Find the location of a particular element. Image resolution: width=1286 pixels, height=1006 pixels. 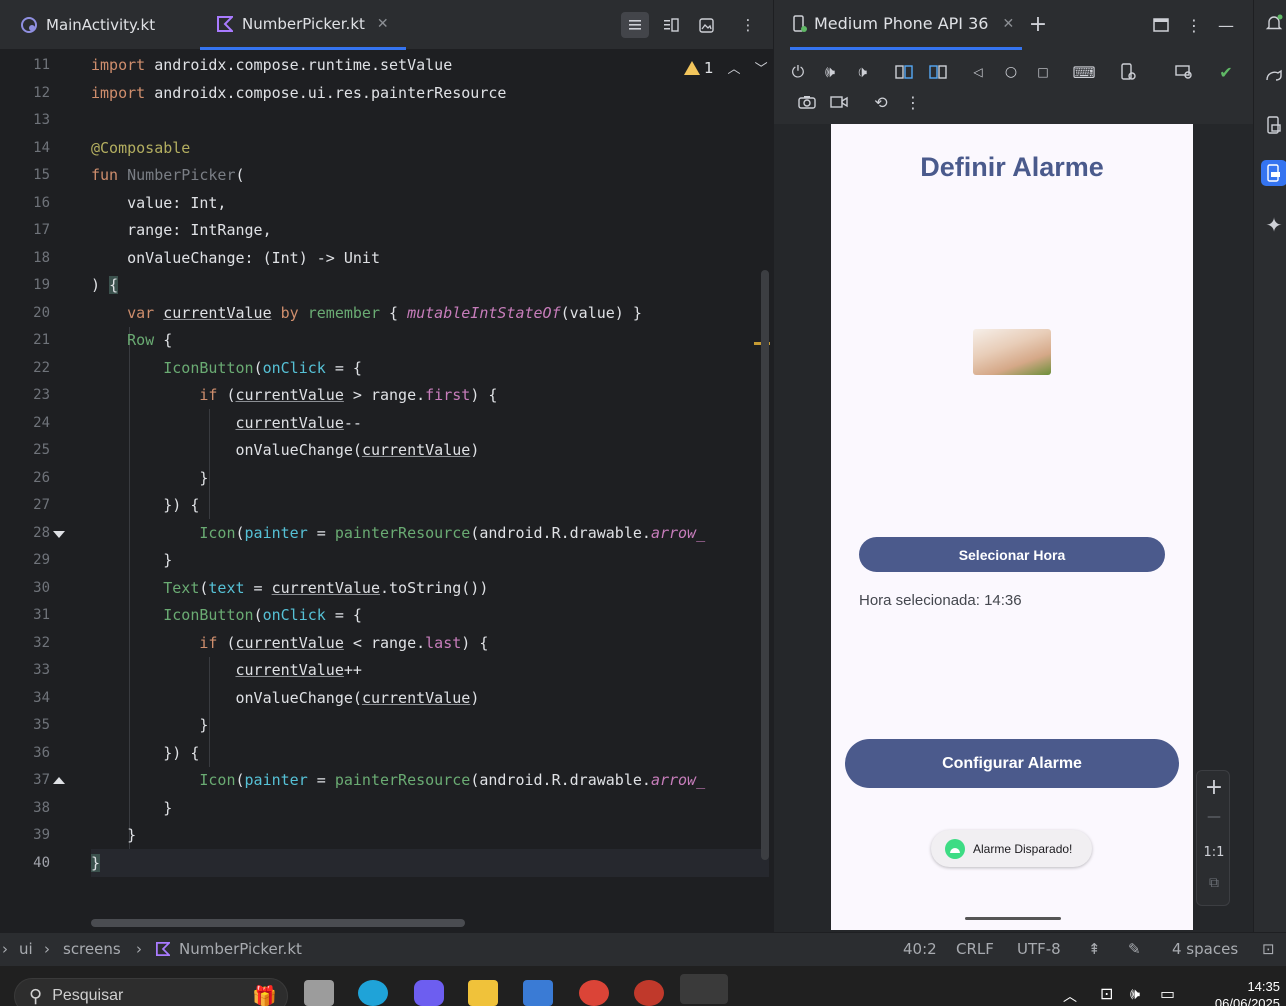

search-placeholder: Pesquisar is located at coordinates (88, 995).